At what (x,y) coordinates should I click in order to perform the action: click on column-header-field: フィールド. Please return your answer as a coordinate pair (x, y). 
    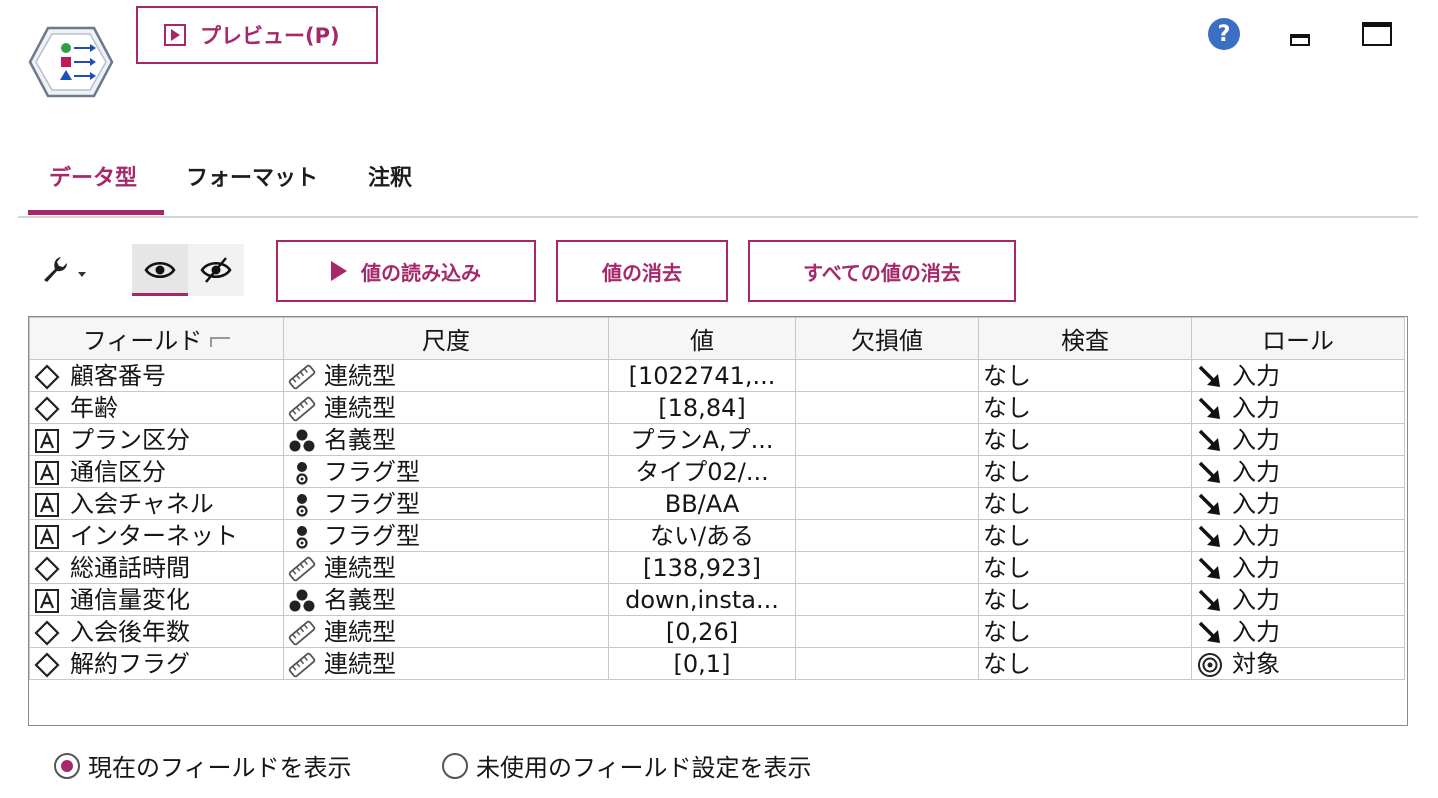
    Looking at the image, I should click on (156, 338).